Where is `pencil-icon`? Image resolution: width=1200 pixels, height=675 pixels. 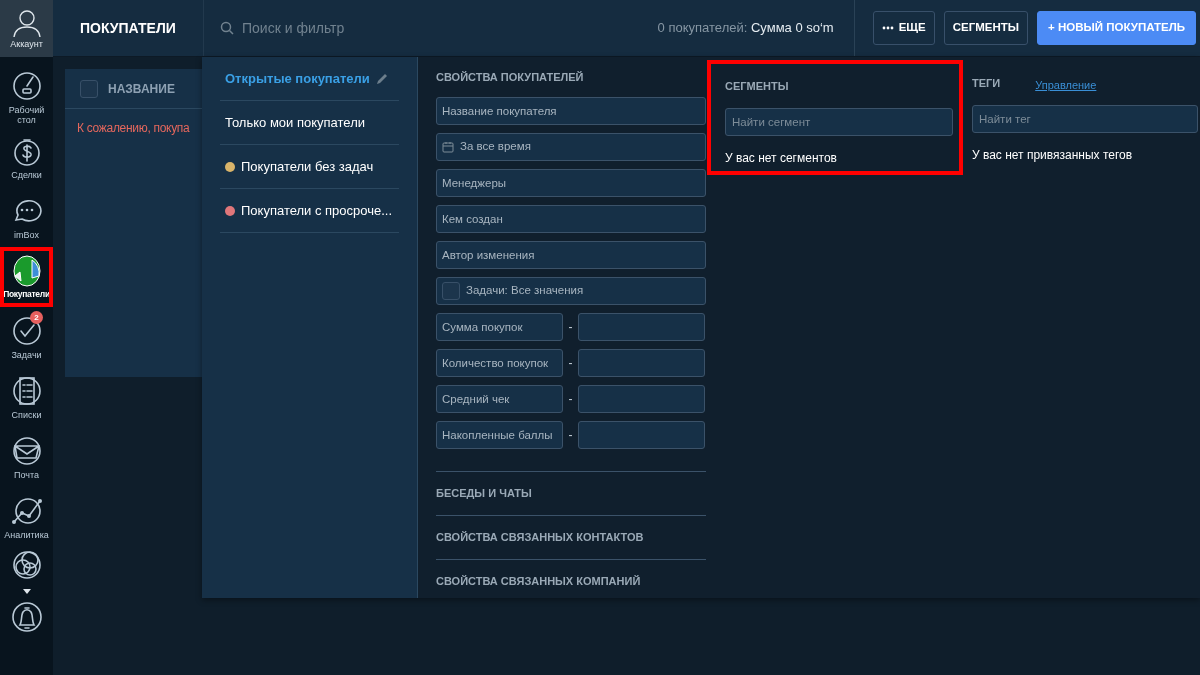 pencil-icon is located at coordinates (382, 78).